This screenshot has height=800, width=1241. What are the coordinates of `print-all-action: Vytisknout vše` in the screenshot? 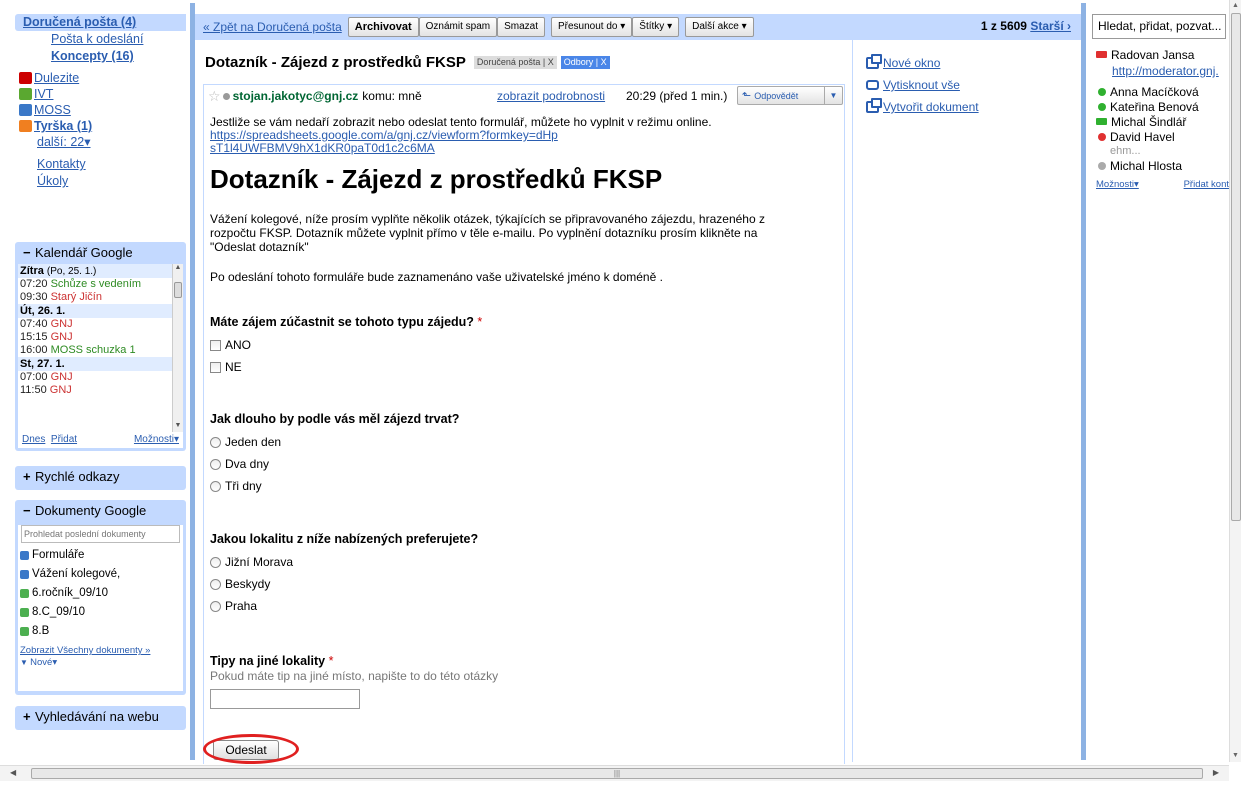 It's located at (971, 85).